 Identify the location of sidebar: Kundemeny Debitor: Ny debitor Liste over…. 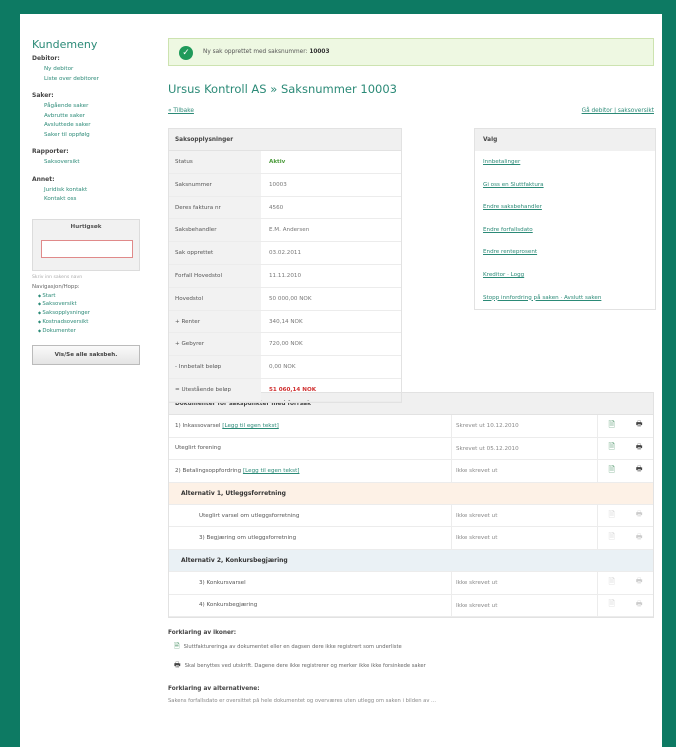
(98, 202).